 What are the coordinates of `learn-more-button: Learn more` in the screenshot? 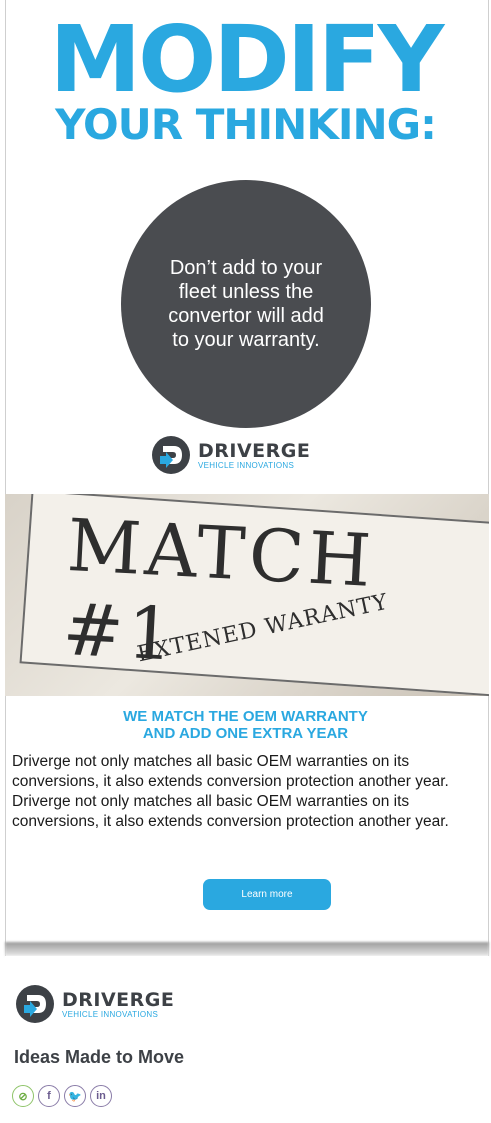 It's located at (267, 894).